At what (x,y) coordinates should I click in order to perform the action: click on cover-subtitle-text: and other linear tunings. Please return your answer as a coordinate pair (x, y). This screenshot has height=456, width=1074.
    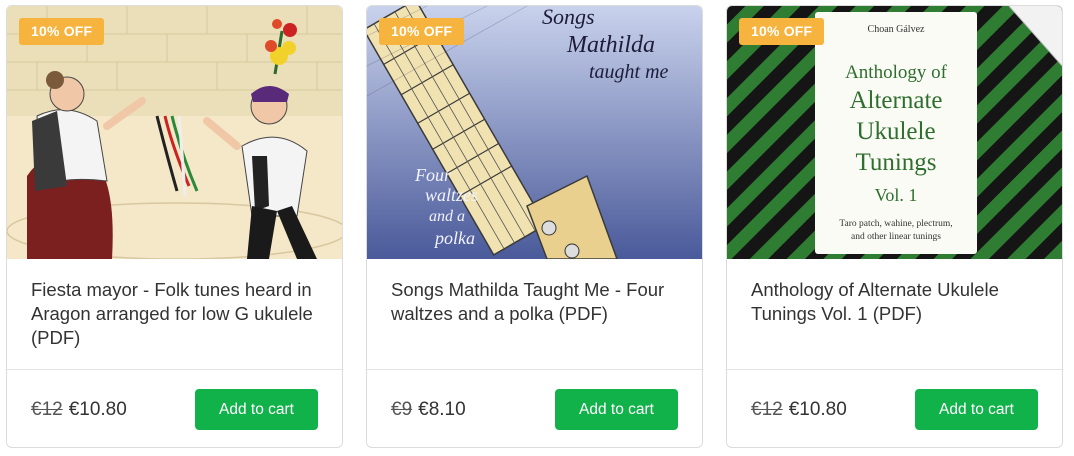
    Looking at the image, I should click on (896, 237).